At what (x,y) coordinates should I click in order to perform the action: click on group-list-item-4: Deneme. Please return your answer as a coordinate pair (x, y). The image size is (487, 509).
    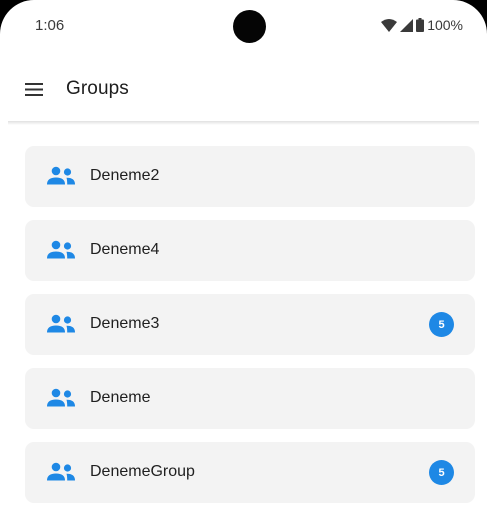
    Looking at the image, I should click on (250, 398).